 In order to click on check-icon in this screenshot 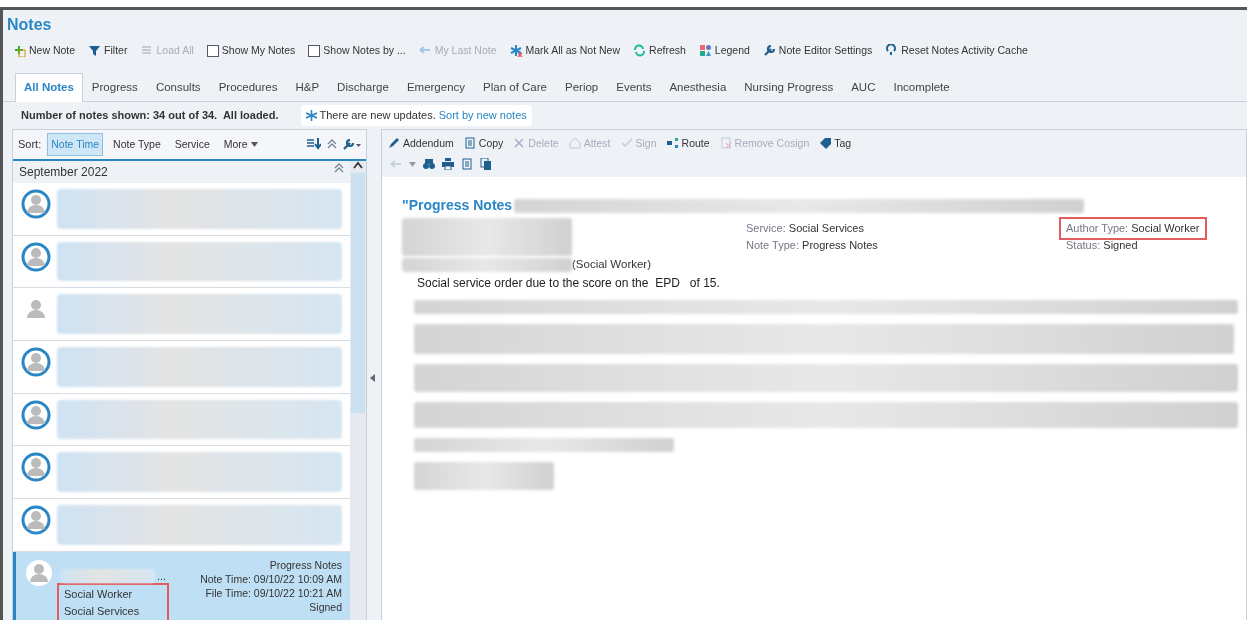, I will do `click(626, 143)`.